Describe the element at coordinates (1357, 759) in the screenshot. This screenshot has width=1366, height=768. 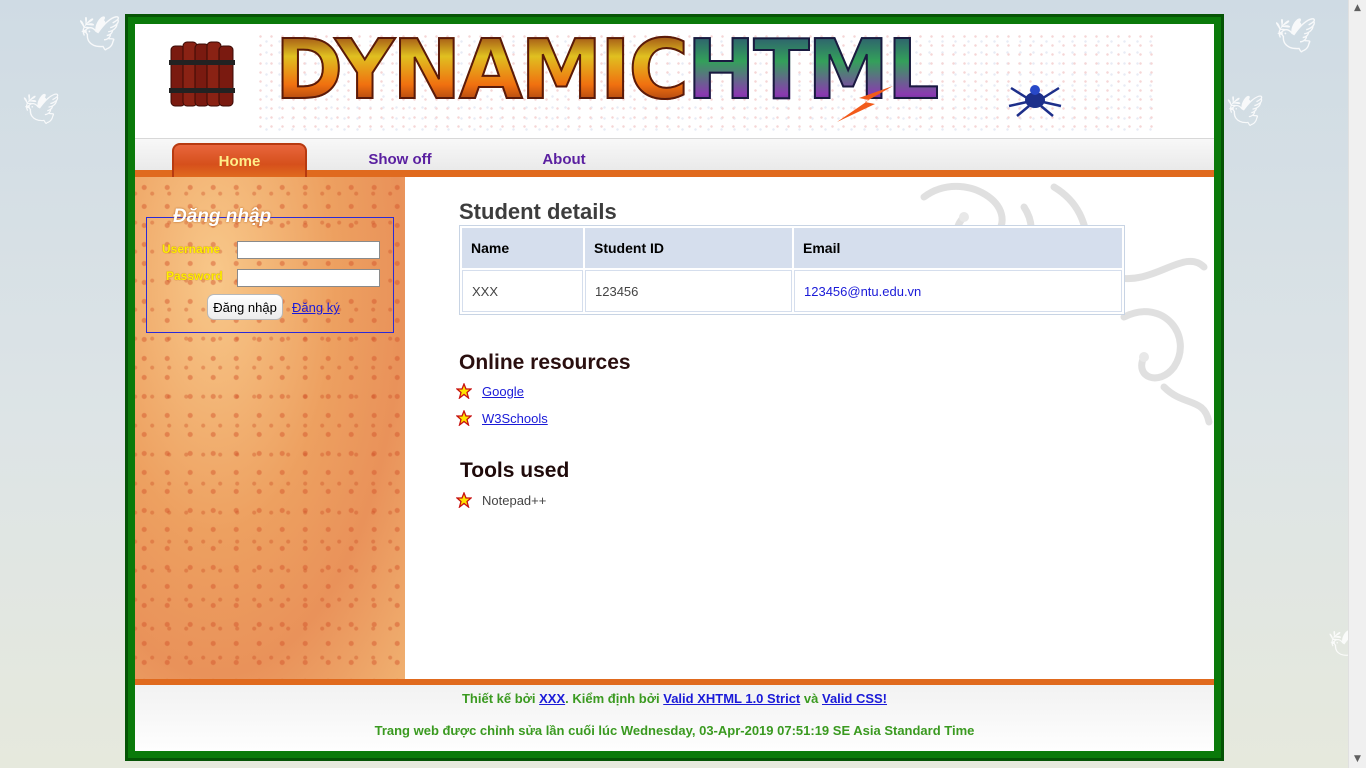
I see `scroll-down-icon: ▼` at that location.